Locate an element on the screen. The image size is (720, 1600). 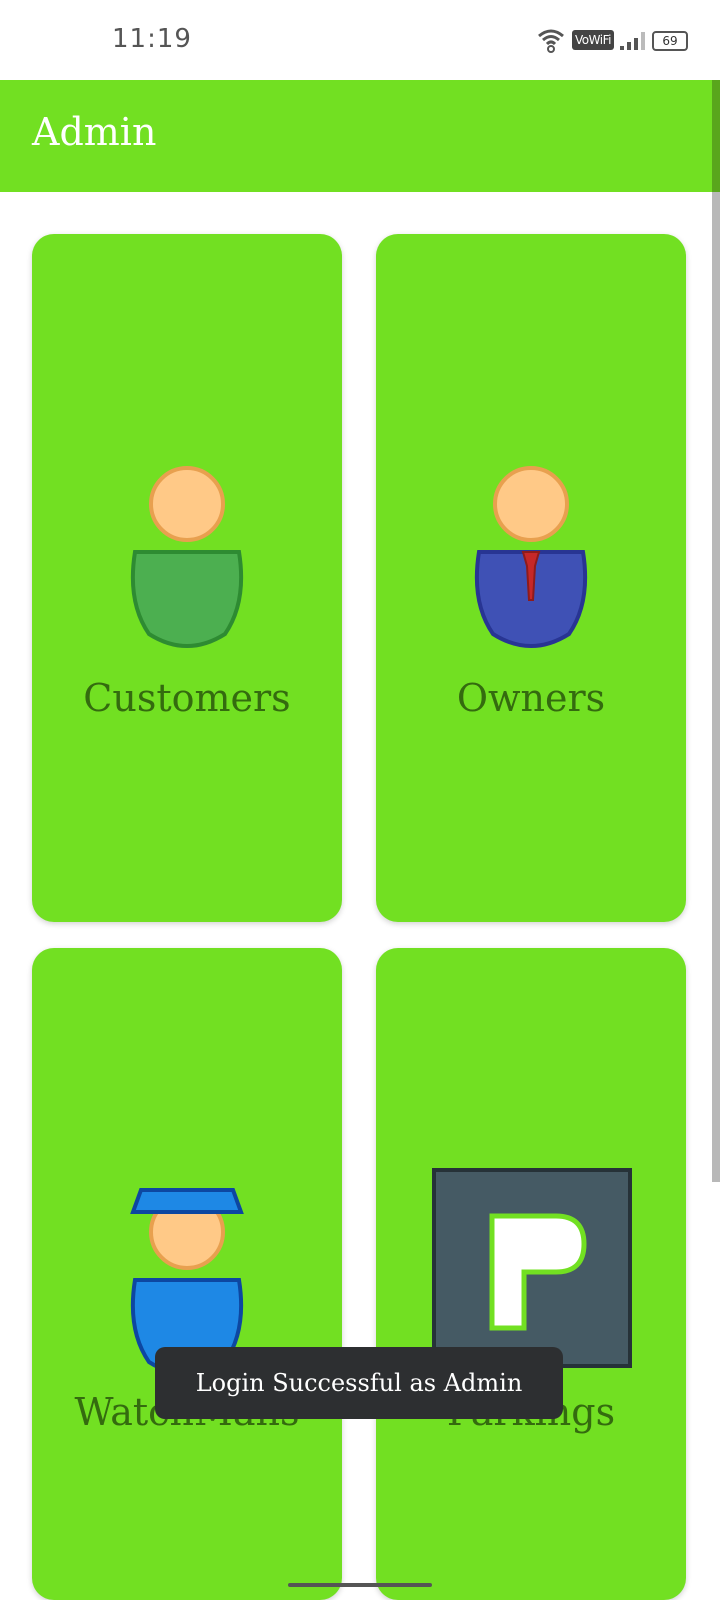
owners-label: Owners is located at coordinates (531, 698).